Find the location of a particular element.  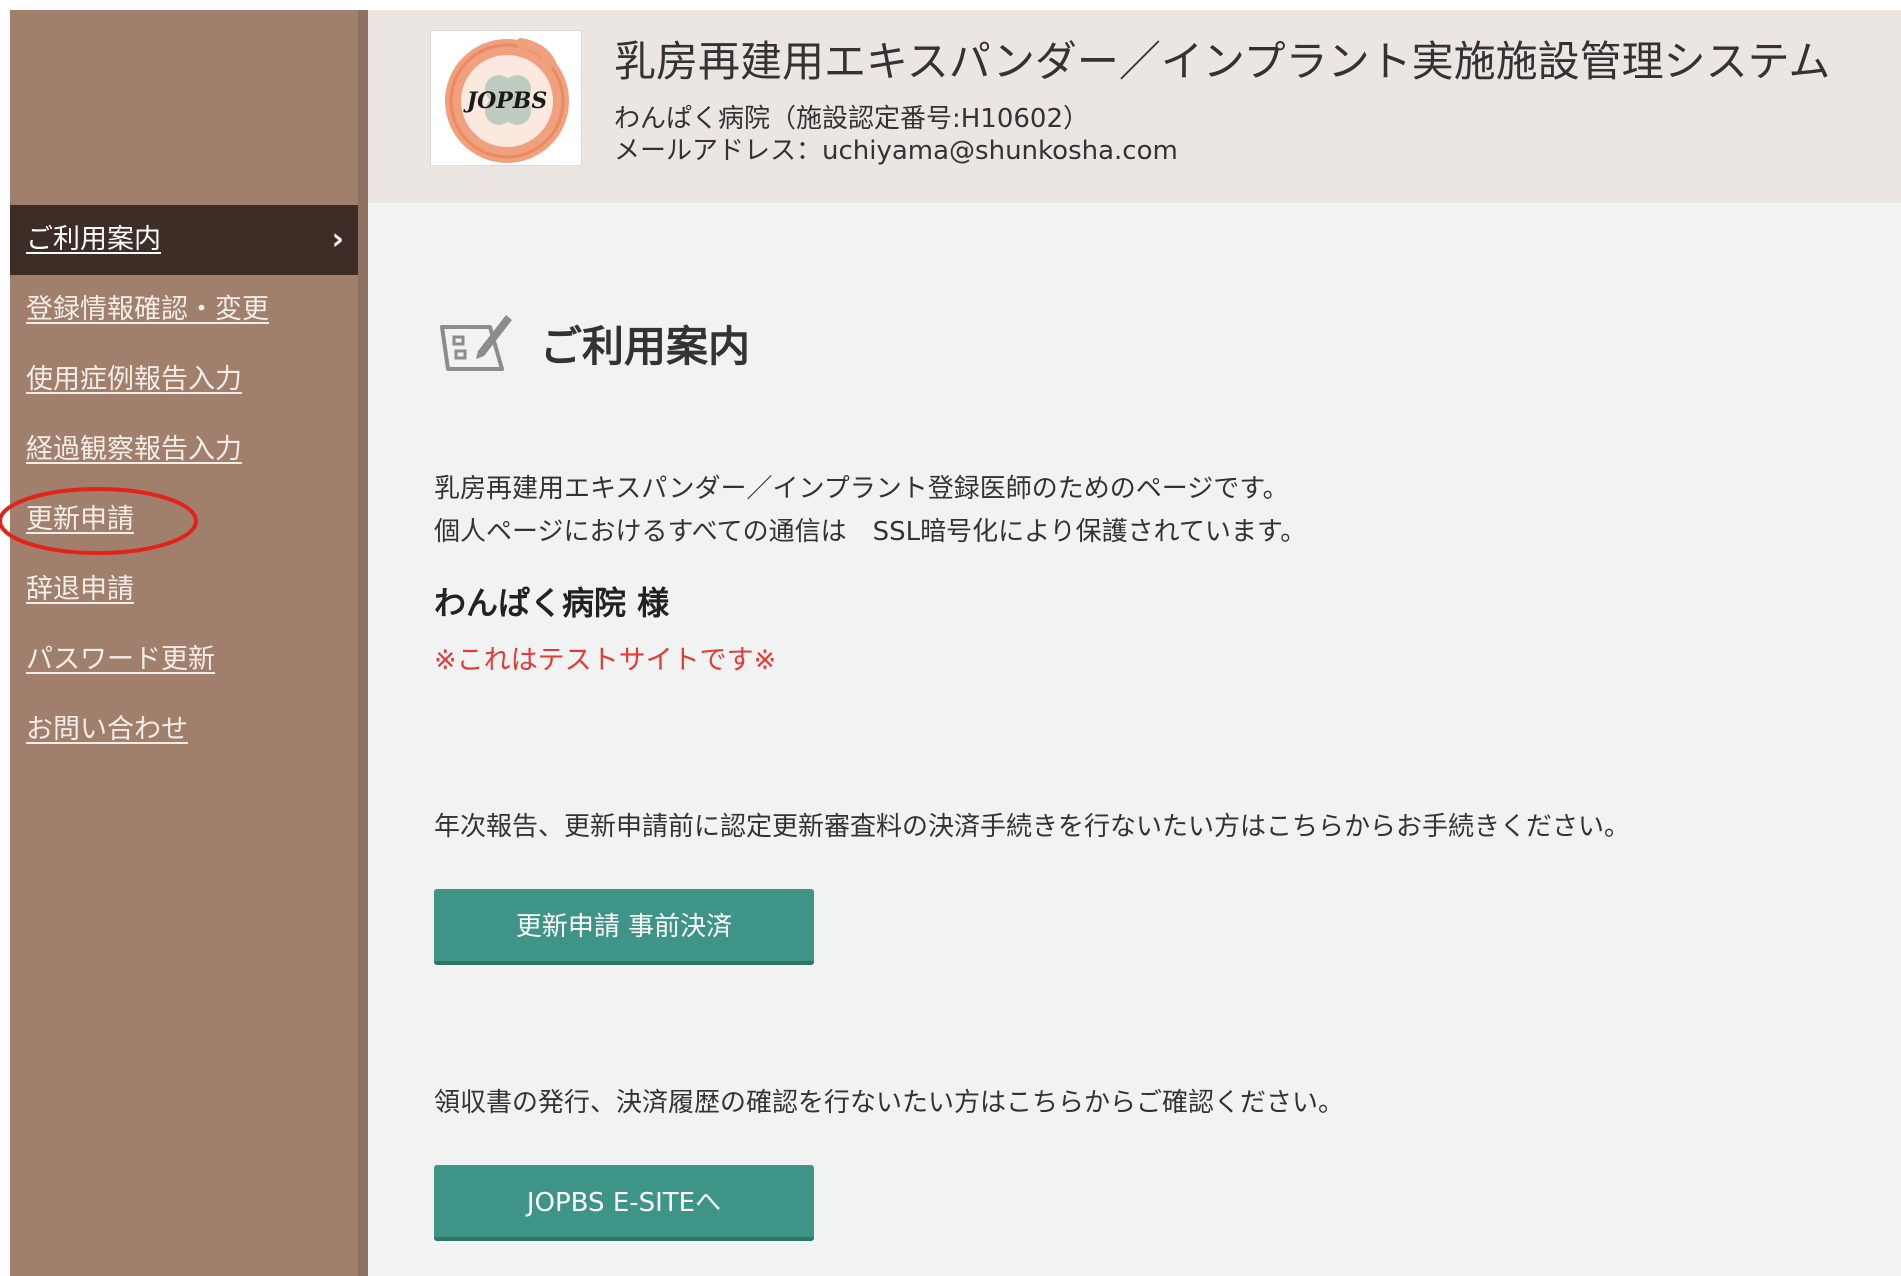

sidebar-item-case-report: 使用症例報告入力 is located at coordinates (184, 380).